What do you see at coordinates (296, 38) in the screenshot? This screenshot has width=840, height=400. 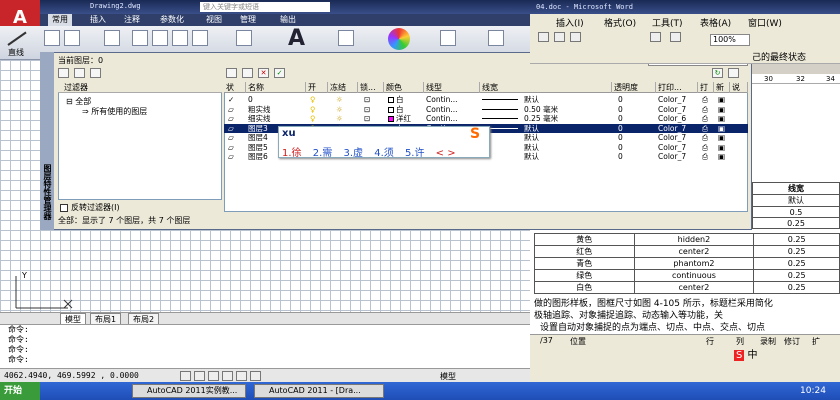 I see `text-icon: A` at bounding box center [296, 38].